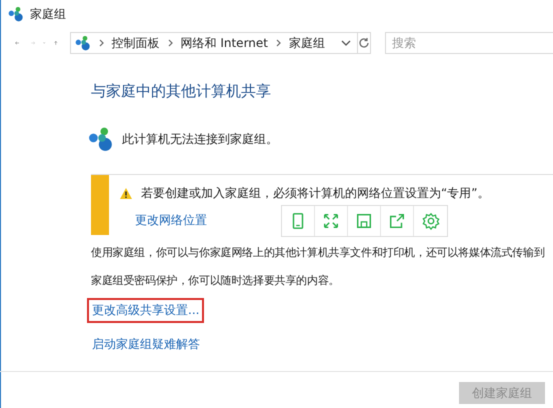 The height and width of the screenshot is (408, 553). What do you see at coordinates (224, 43) in the screenshot?
I see `breadcrumb: 网络和 Internet` at bounding box center [224, 43].